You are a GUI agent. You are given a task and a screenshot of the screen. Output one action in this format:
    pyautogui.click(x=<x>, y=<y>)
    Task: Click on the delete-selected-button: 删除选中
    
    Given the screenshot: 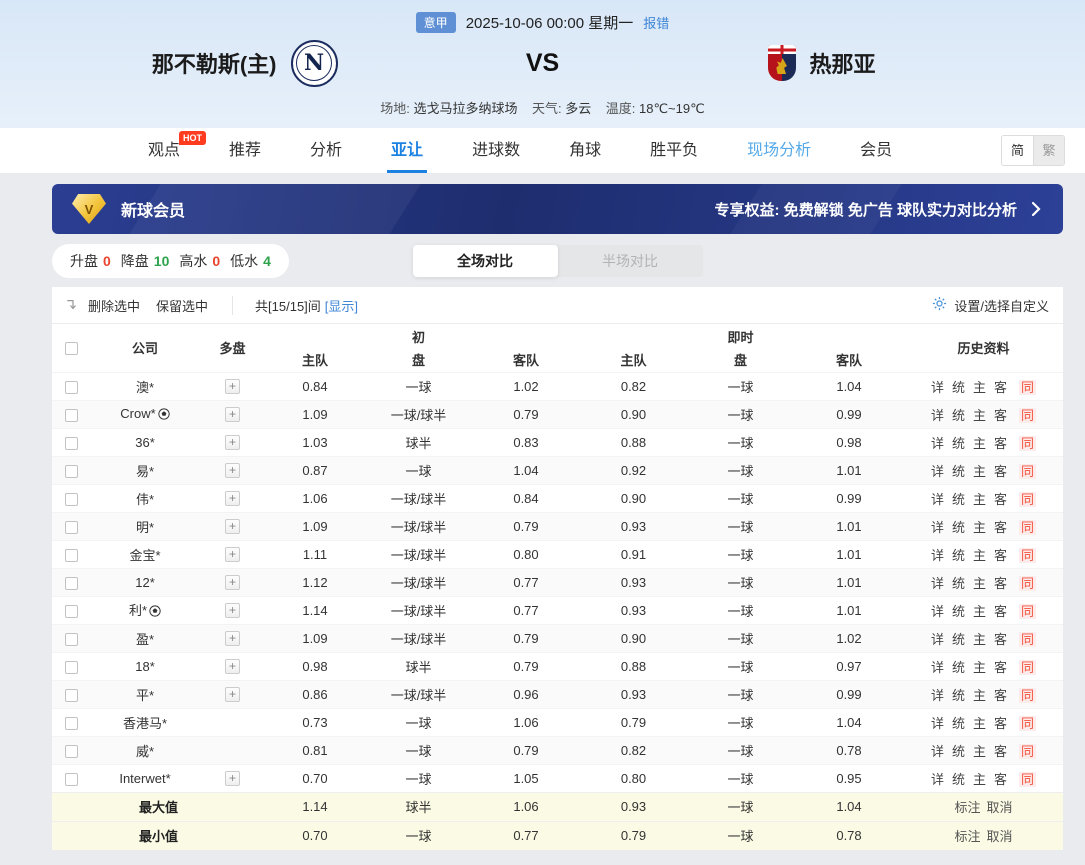 What is the action you would take?
    pyautogui.click(x=114, y=305)
    